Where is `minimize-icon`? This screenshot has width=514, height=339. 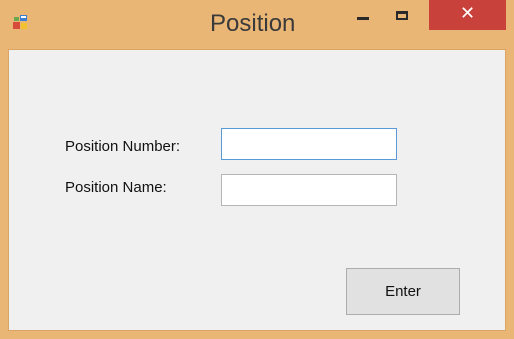
minimize-icon is located at coordinates (363, 18).